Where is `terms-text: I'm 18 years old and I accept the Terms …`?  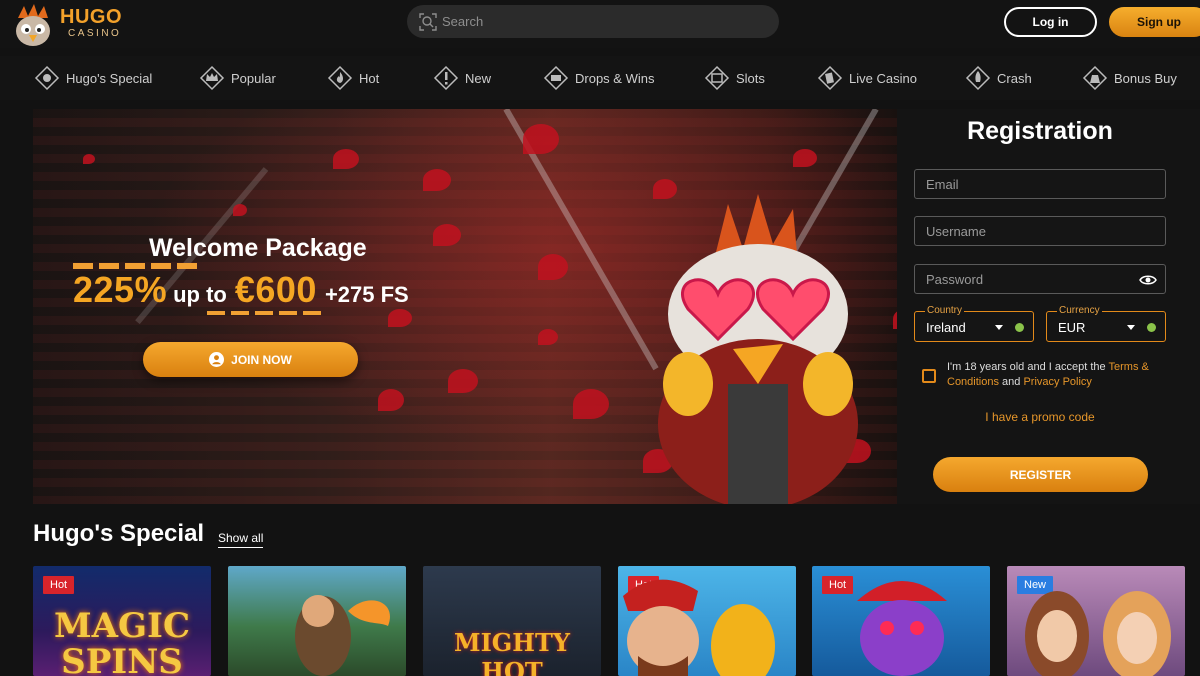
terms-text: I'm 18 years old and I accept the Terms … is located at coordinates (1052, 375).